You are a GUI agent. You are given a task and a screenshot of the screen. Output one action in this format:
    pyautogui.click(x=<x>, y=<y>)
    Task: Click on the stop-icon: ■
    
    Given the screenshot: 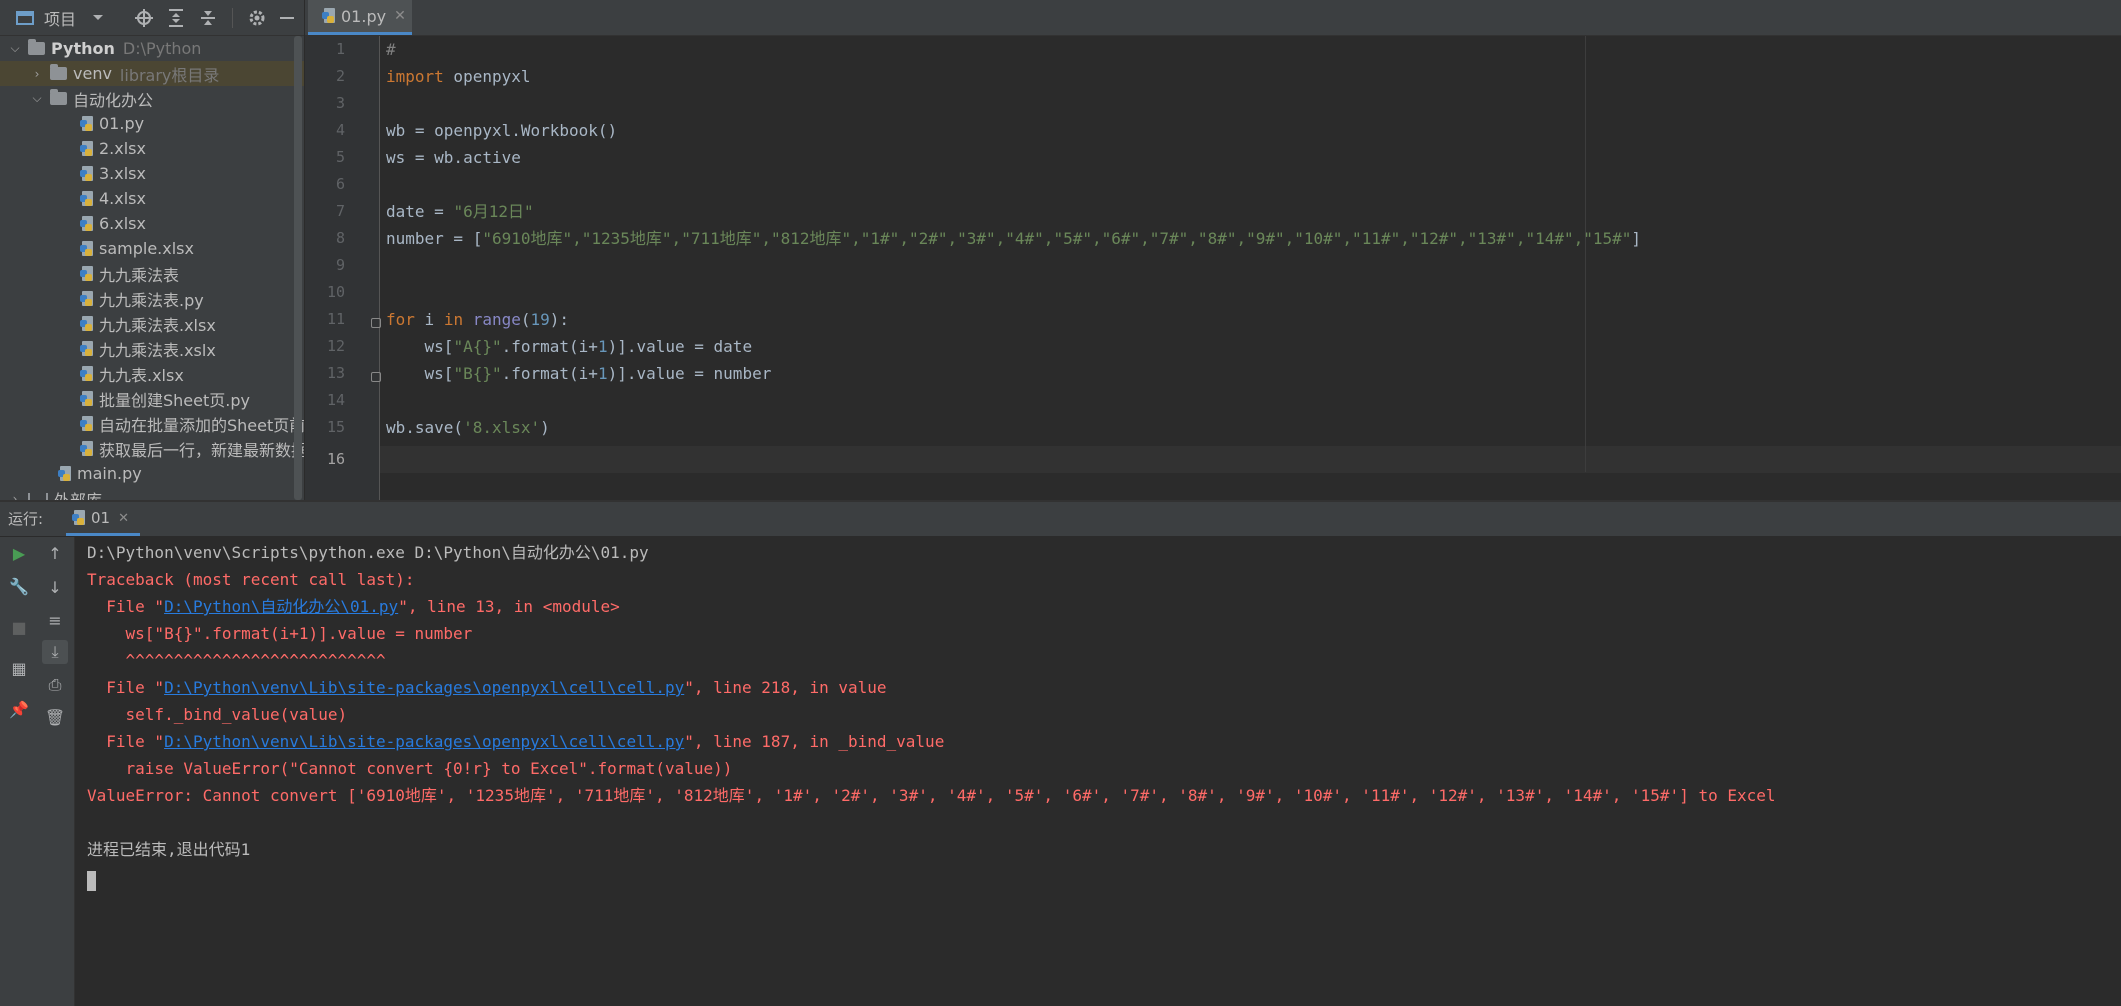 What is the action you would take?
    pyautogui.click(x=19, y=627)
    